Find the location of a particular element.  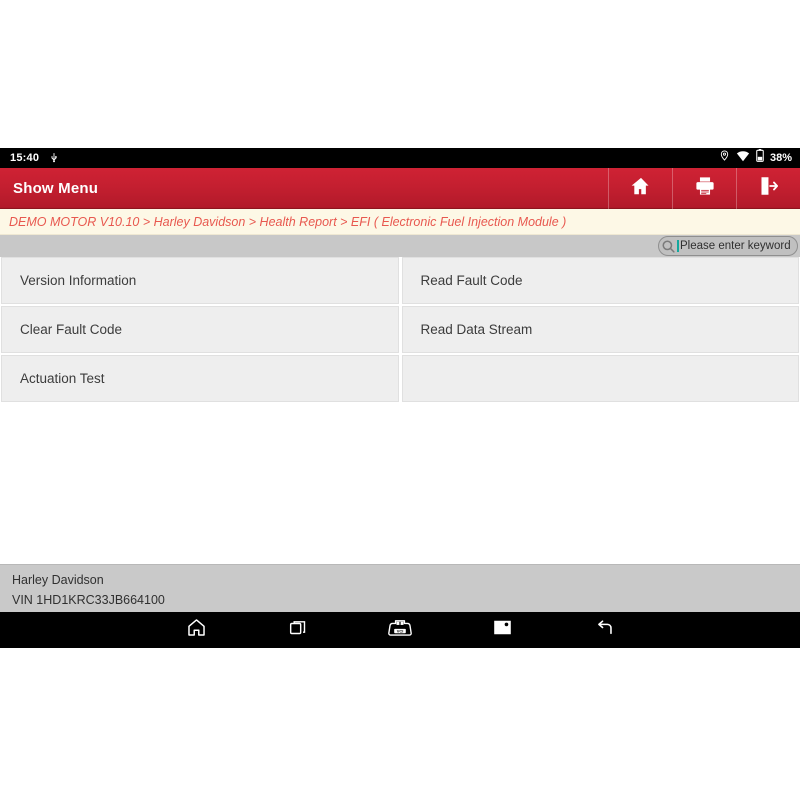

back-arrow-icon is located at coordinates (604, 630).